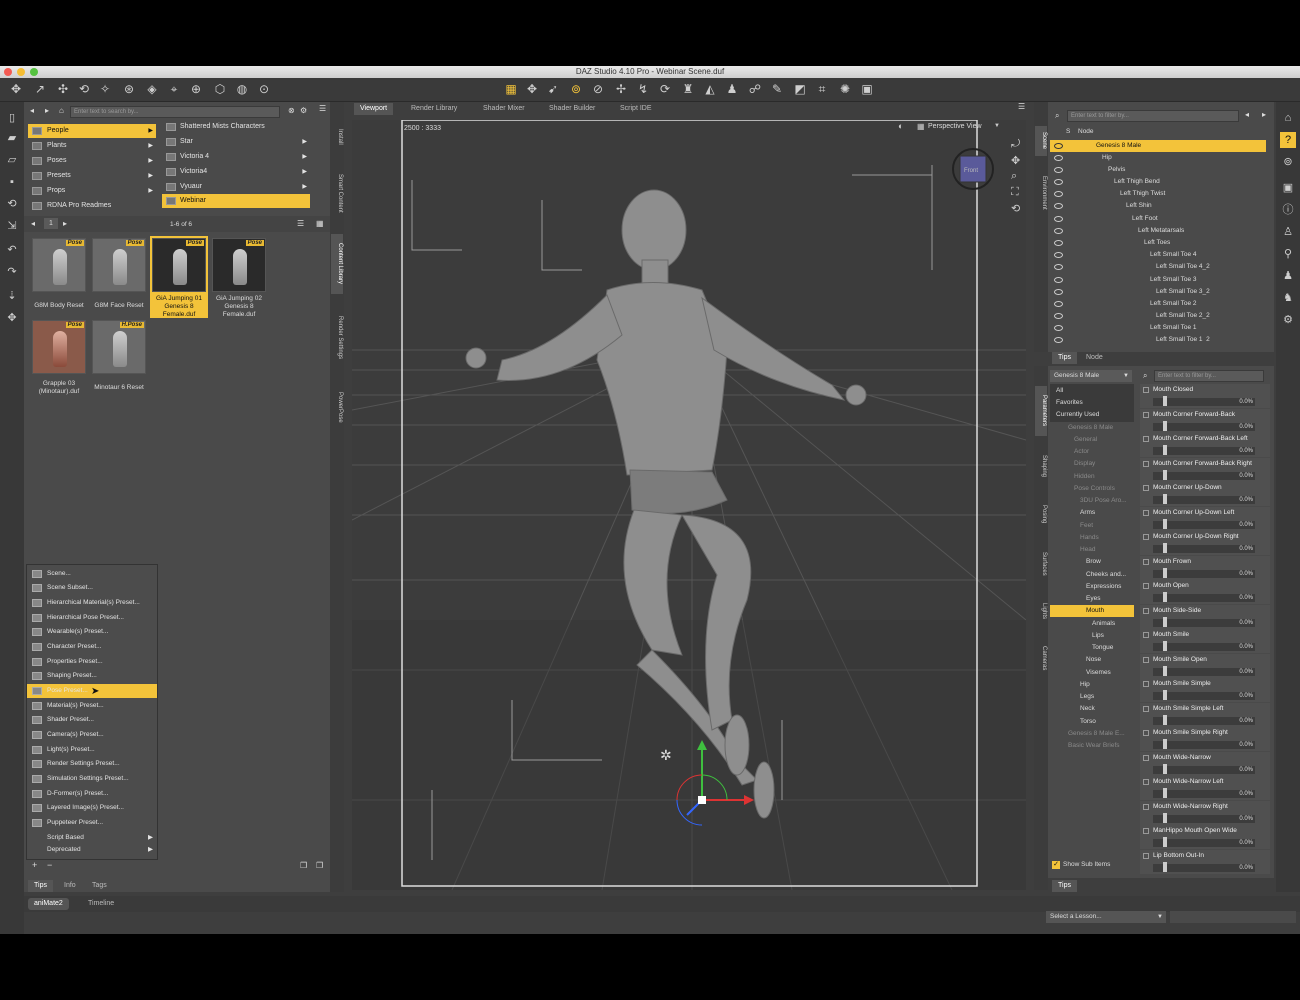  What do you see at coordinates (1015, 208) in the screenshot?
I see `reset-camera-icon: ⟲` at bounding box center [1015, 208].